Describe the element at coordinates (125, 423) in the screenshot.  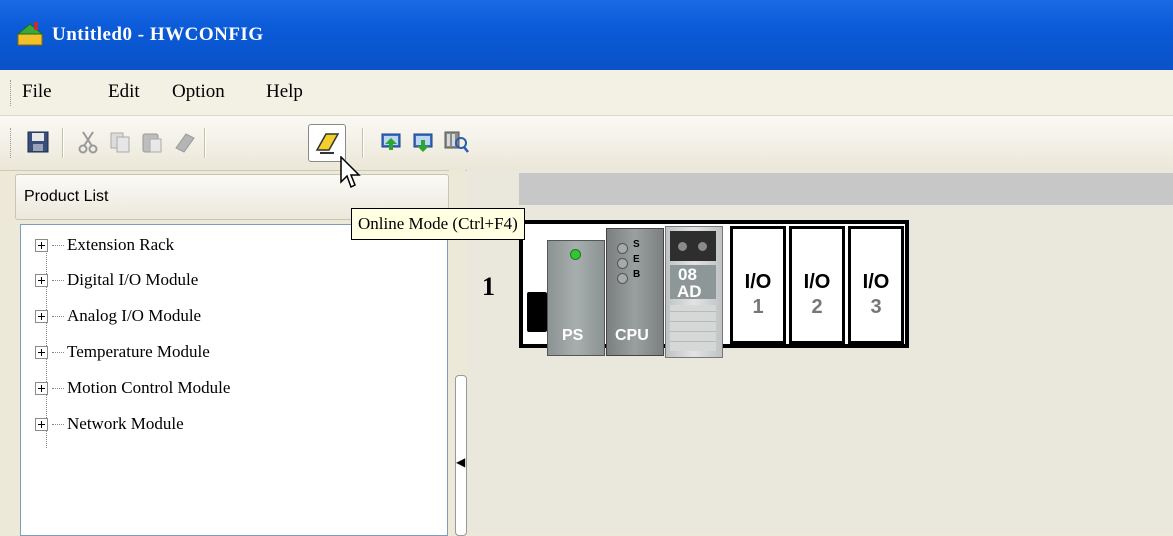
I see `tree-item-label: Network Module` at that location.